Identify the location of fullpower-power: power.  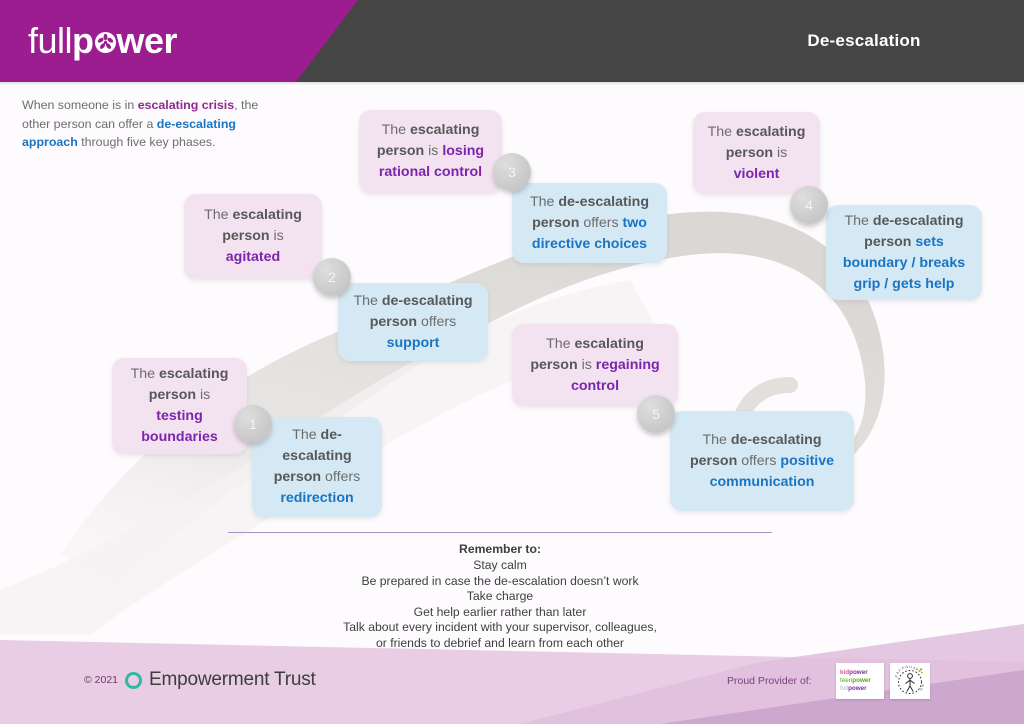
(857, 689).